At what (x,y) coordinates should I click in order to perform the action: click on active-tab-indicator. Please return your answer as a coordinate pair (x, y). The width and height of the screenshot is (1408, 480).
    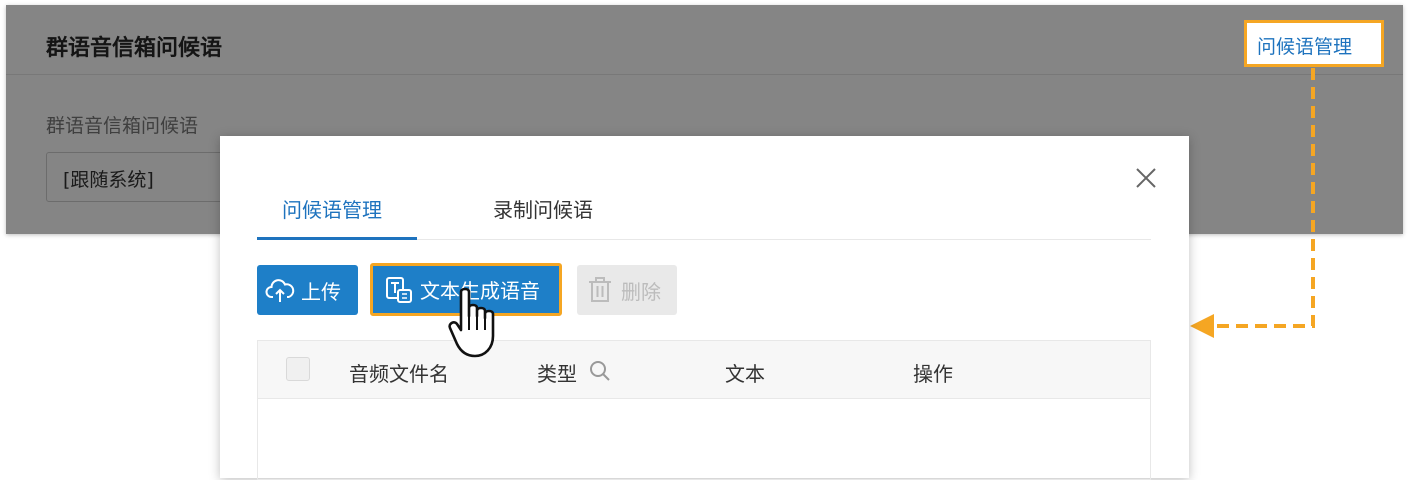
    Looking at the image, I should click on (337, 238).